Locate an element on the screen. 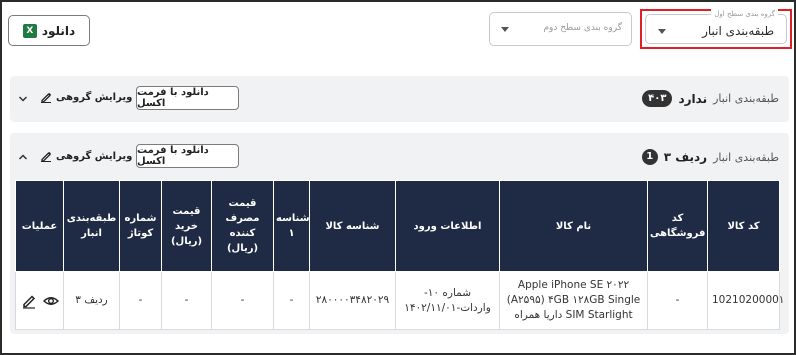 The image size is (796, 355). col-header-name: نام کالا is located at coordinates (573, 226).